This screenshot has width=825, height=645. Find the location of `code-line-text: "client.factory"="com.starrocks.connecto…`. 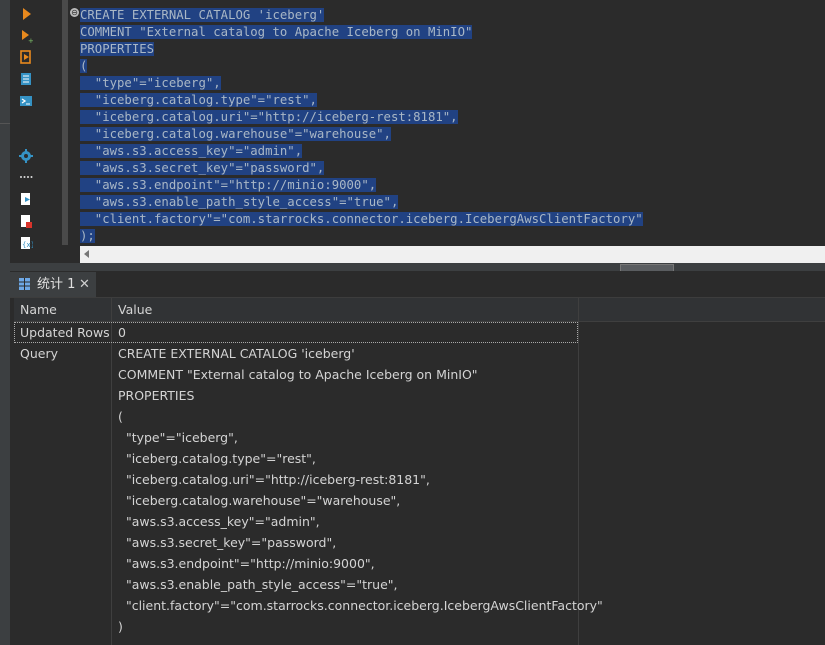

code-line-text: "client.factory"="com.starrocks.connecto… is located at coordinates (361, 219).